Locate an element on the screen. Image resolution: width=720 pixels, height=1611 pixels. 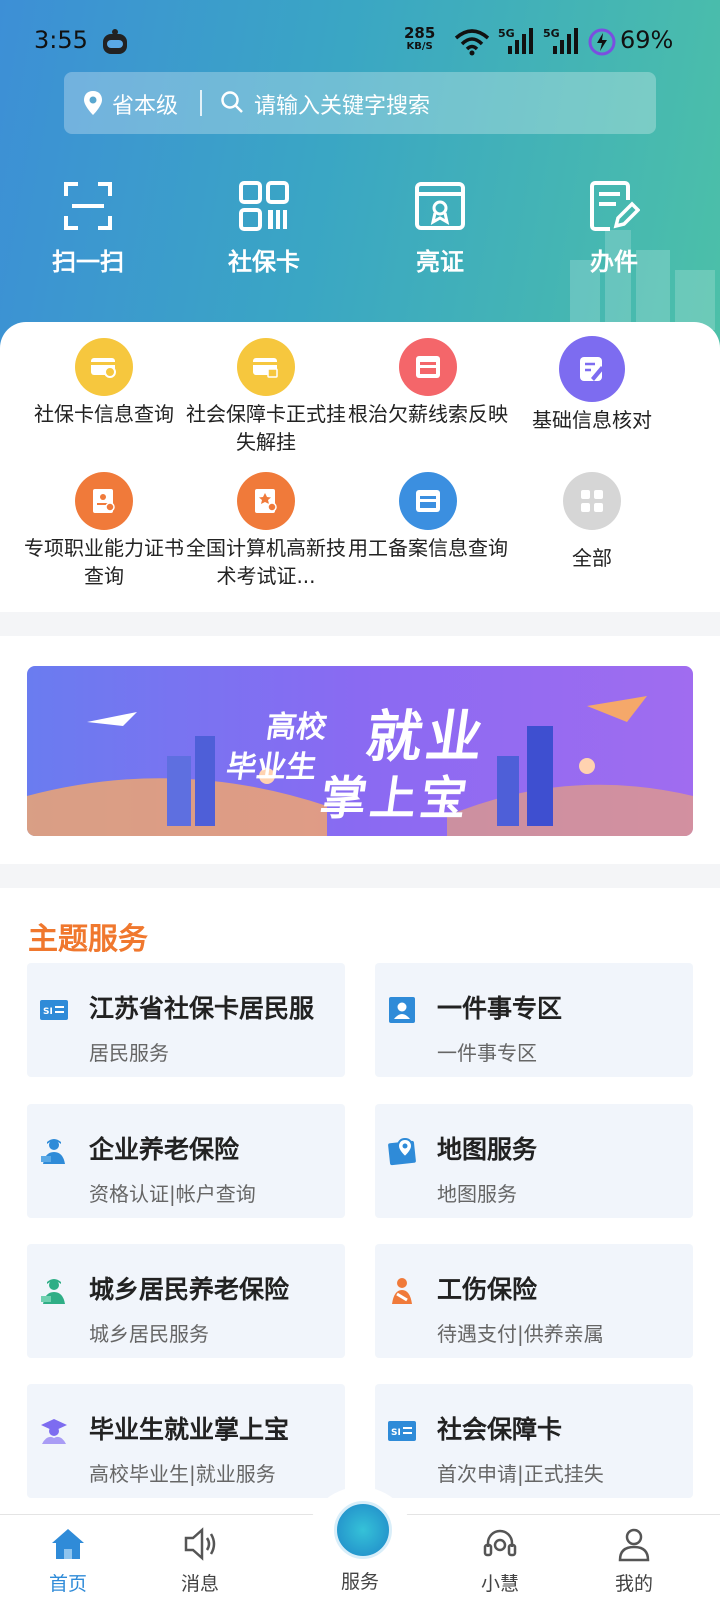
quick-action-scan: 扫一扫 is located at coordinates (88, 228).